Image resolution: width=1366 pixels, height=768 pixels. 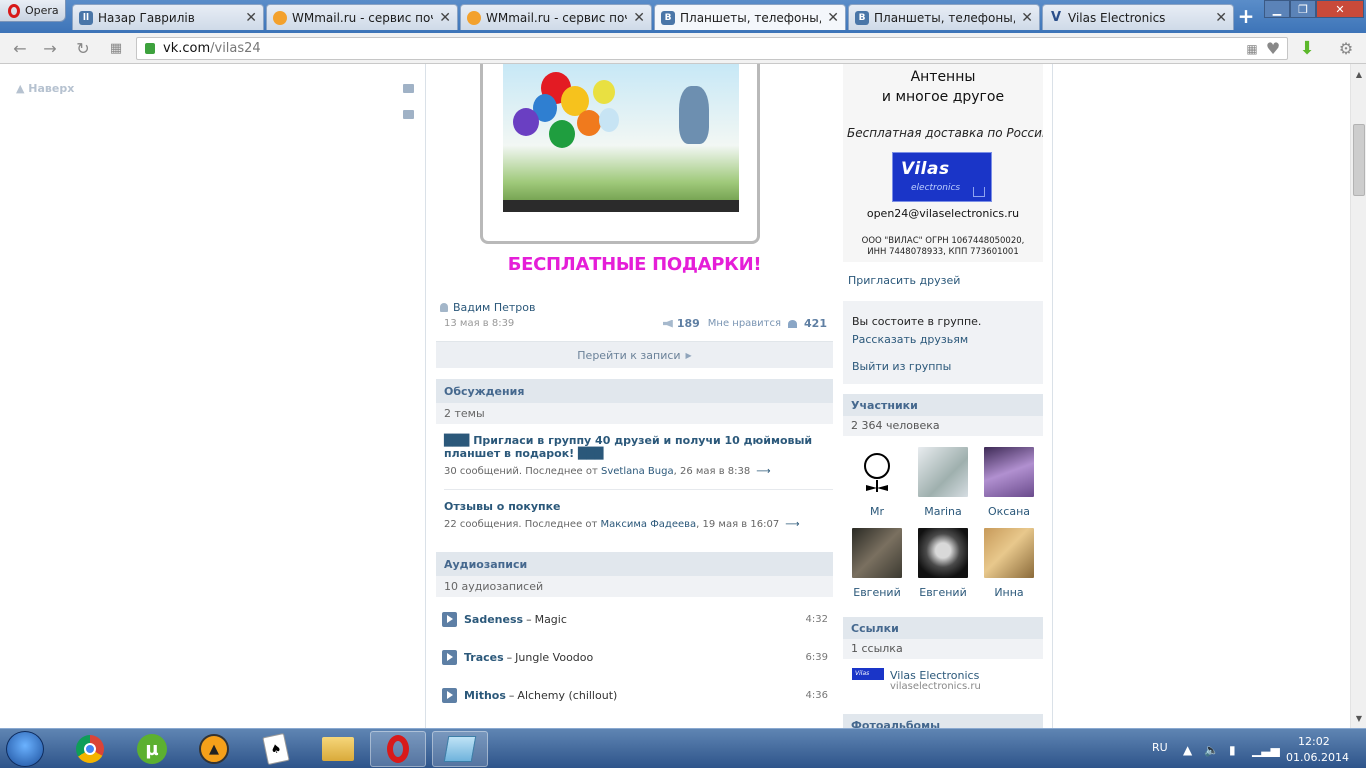 I want to click on leave-group-link: Выйти из группы, so click(x=901, y=366).